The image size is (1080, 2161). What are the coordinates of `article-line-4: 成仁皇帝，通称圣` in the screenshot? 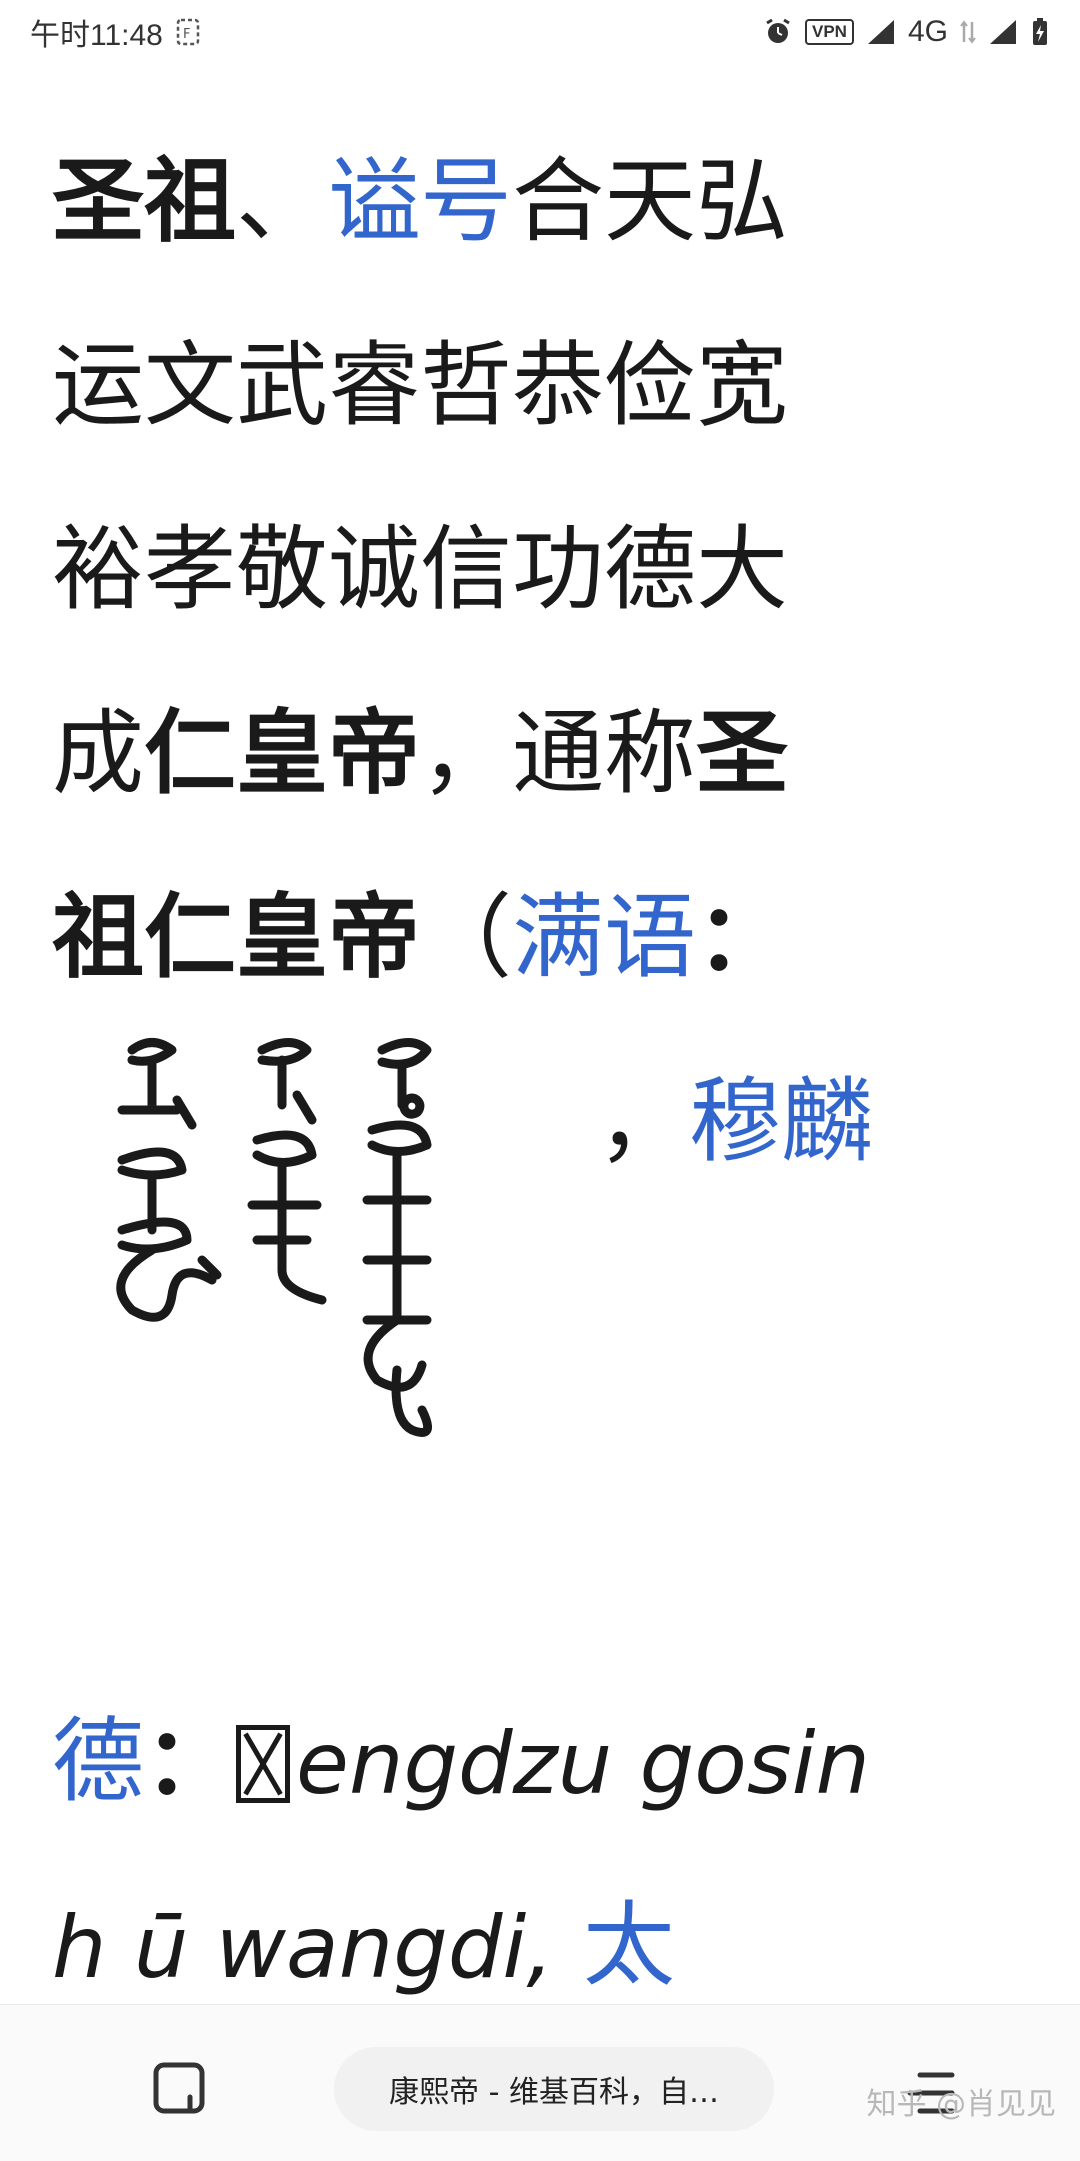 It's located at (552, 754).